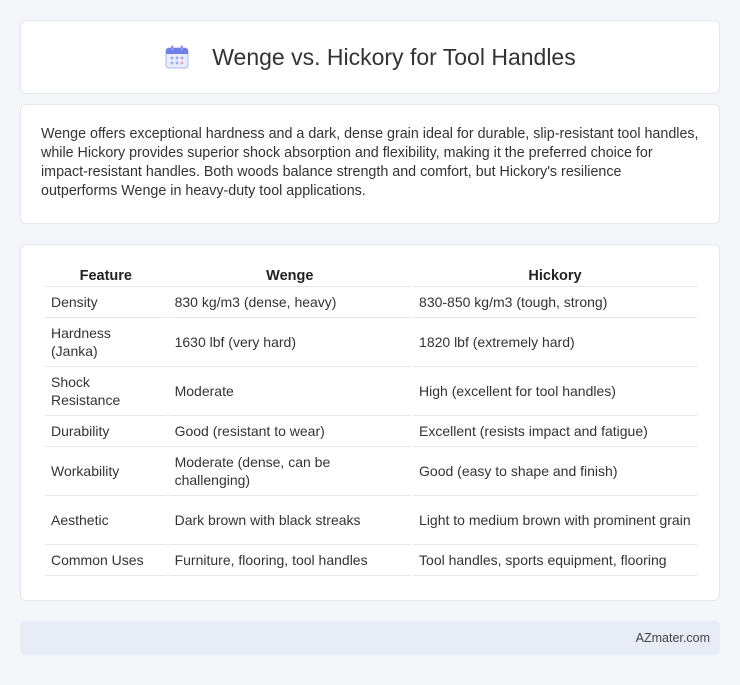 The height and width of the screenshot is (685, 740). What do you see at coordinates (555, 431) in the screenshot?
I see `hickory-cell: Excellent (resists impact and fatigue)` at bounding box center [555, 431].